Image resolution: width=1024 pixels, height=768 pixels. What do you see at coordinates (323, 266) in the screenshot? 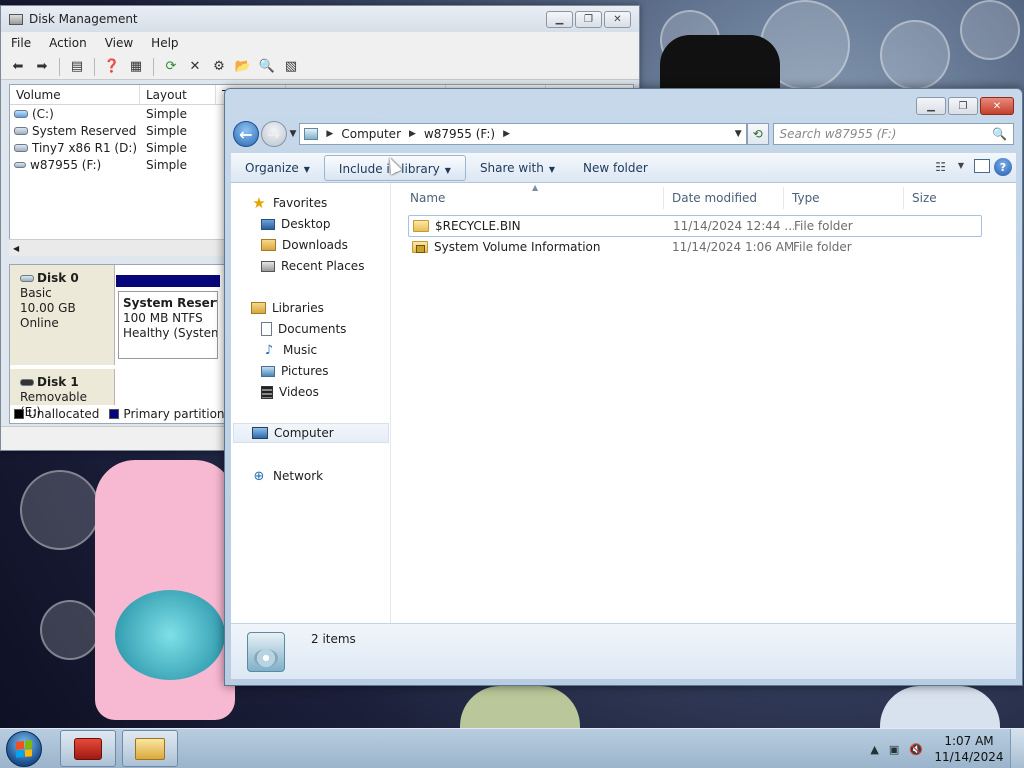
I see `nav-label: Recent Places` at bounding box center [323, 266].